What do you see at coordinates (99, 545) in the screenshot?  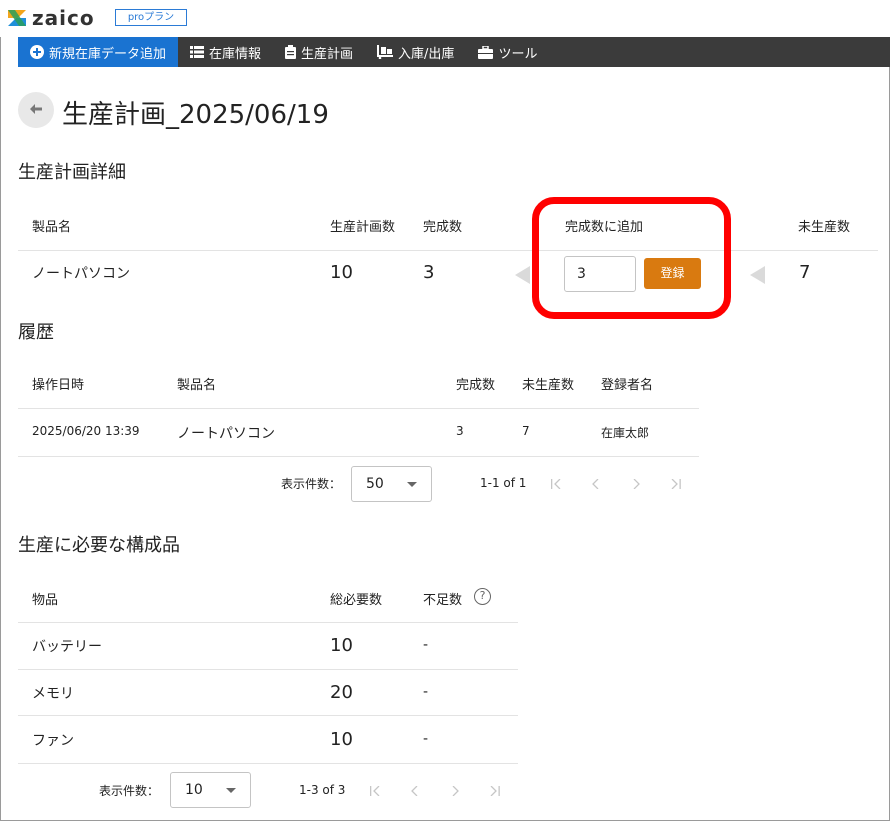 I see `components-section-title: 生産に必要な構成品` at bounding box center [99, 545].